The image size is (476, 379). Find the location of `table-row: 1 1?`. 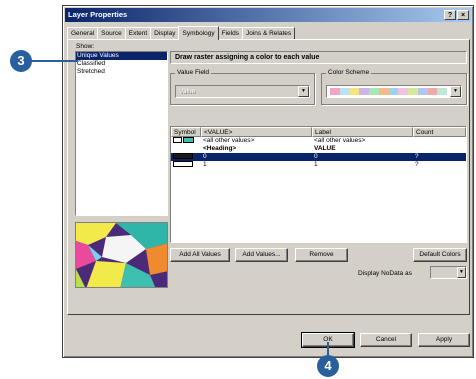

table-row: 1 1? is located at coordinates (318, 165).